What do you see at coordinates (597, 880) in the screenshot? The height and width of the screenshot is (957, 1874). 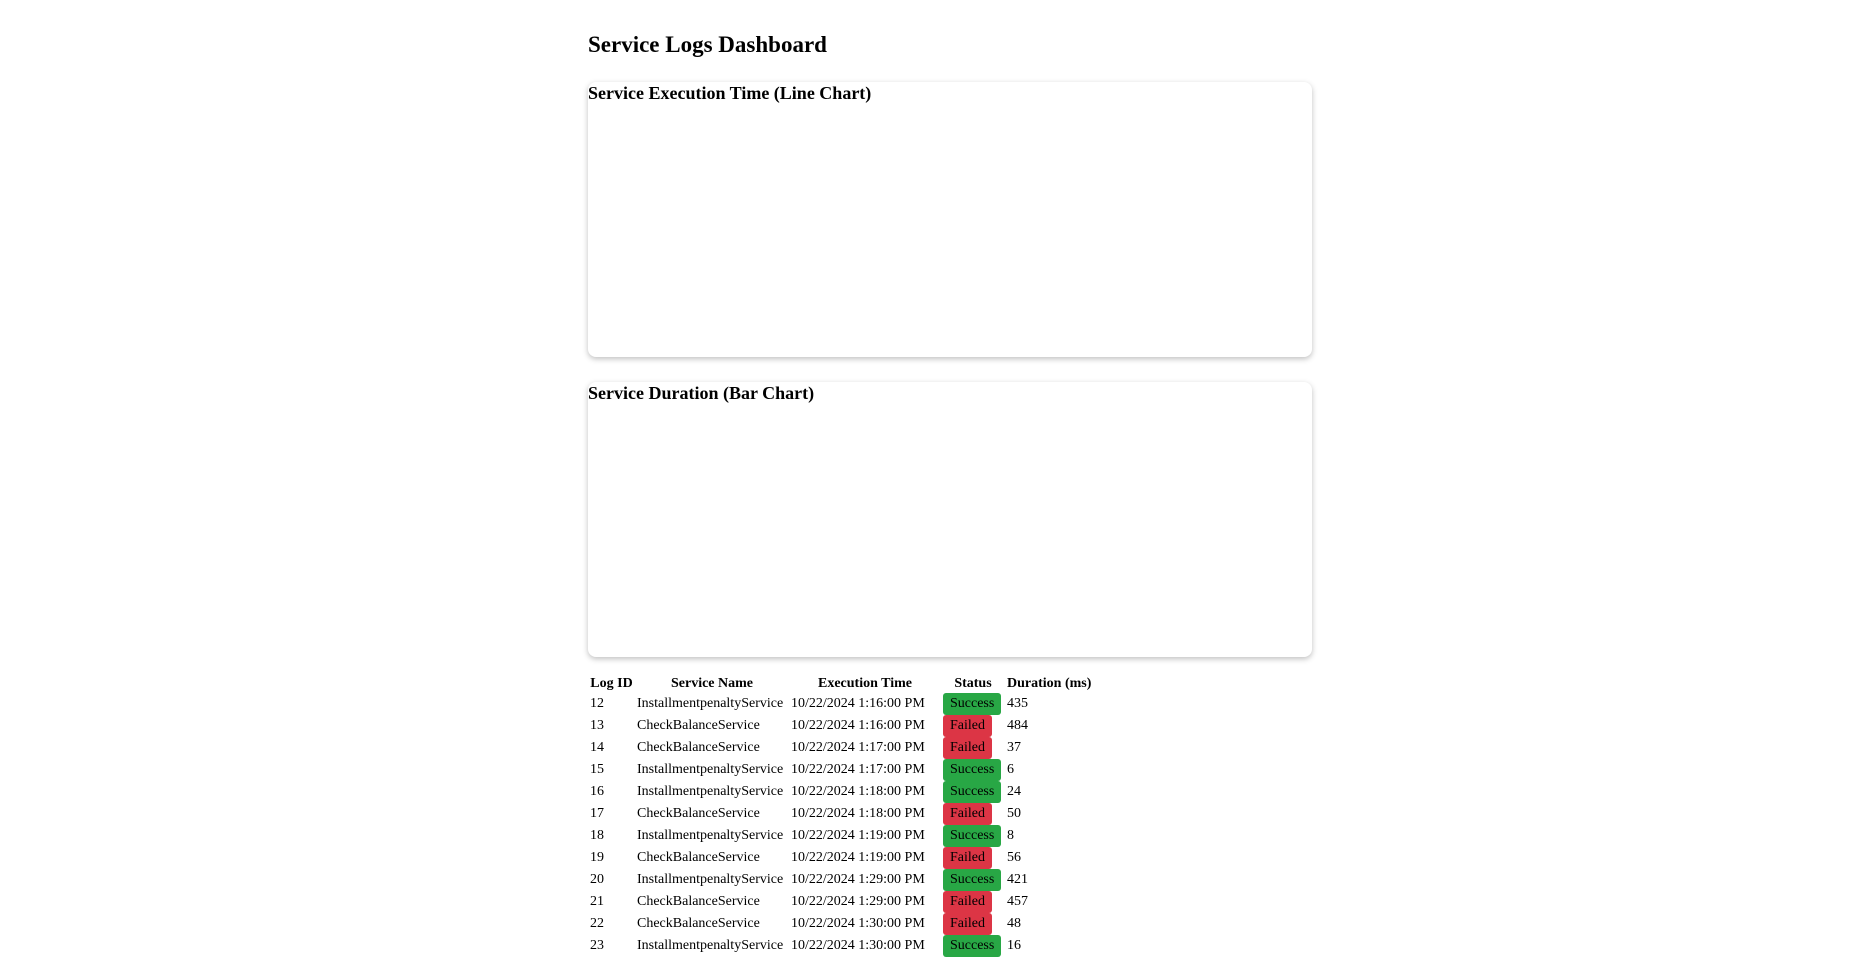 I see `cell-log-id: 20` at bounding box center [597, 880].